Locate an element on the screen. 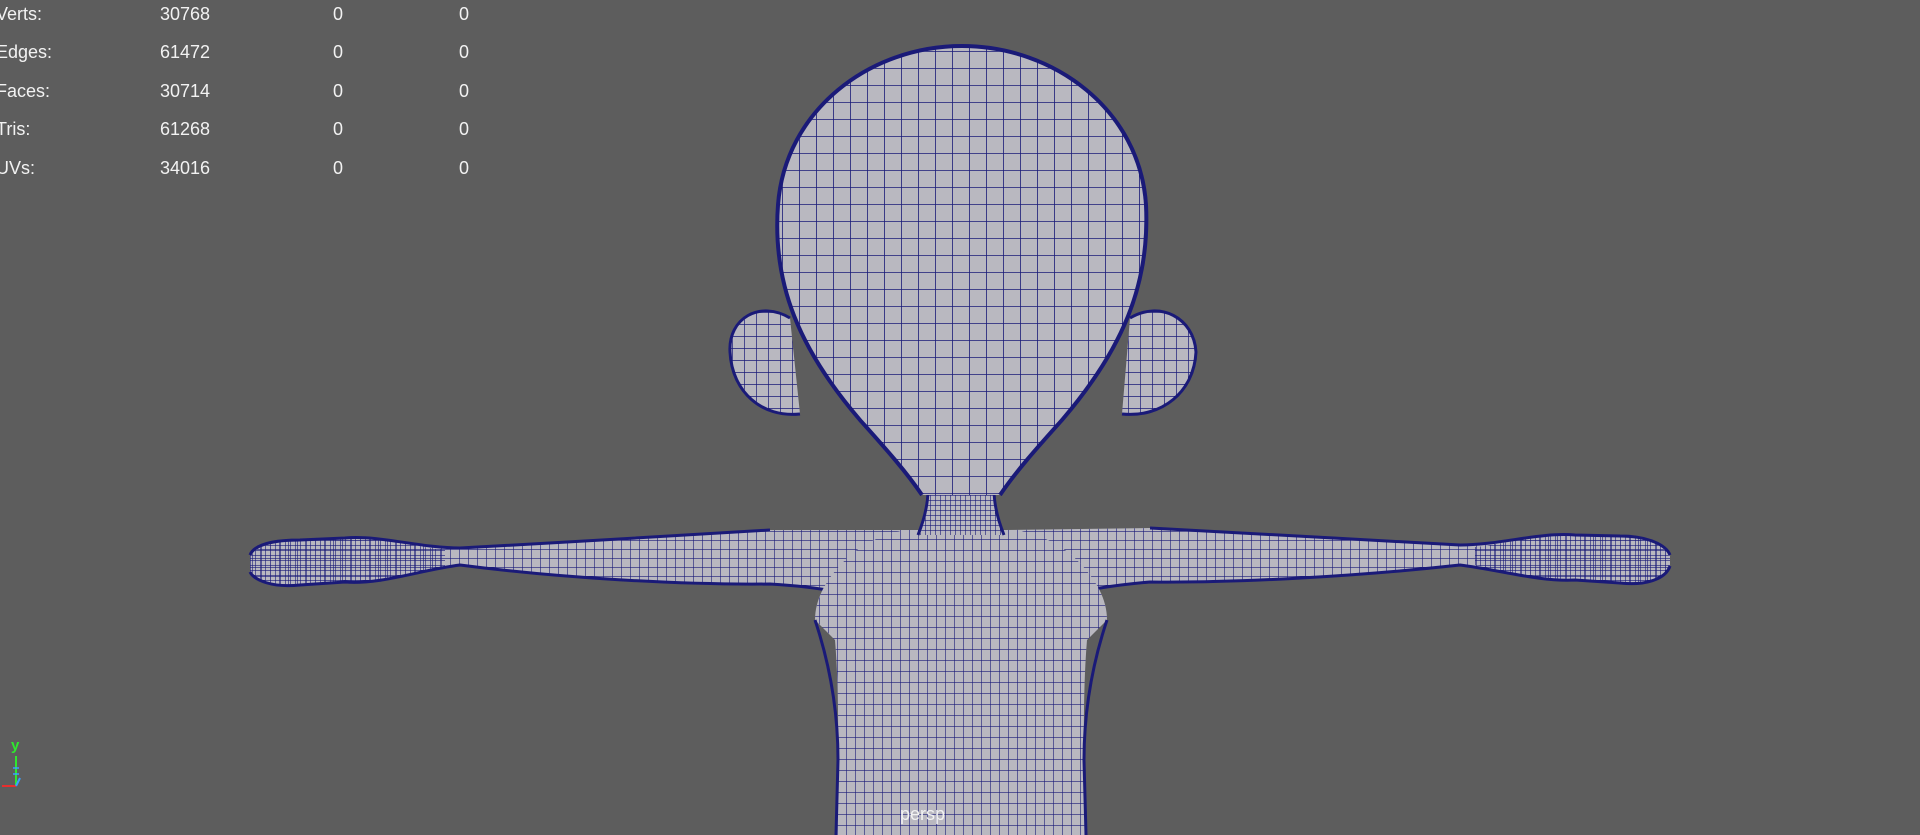 The height and width of the screenshot is (835, 1920). hud-row-tris: Tris: 61268 0 0 is located at coordinates (250, 129).